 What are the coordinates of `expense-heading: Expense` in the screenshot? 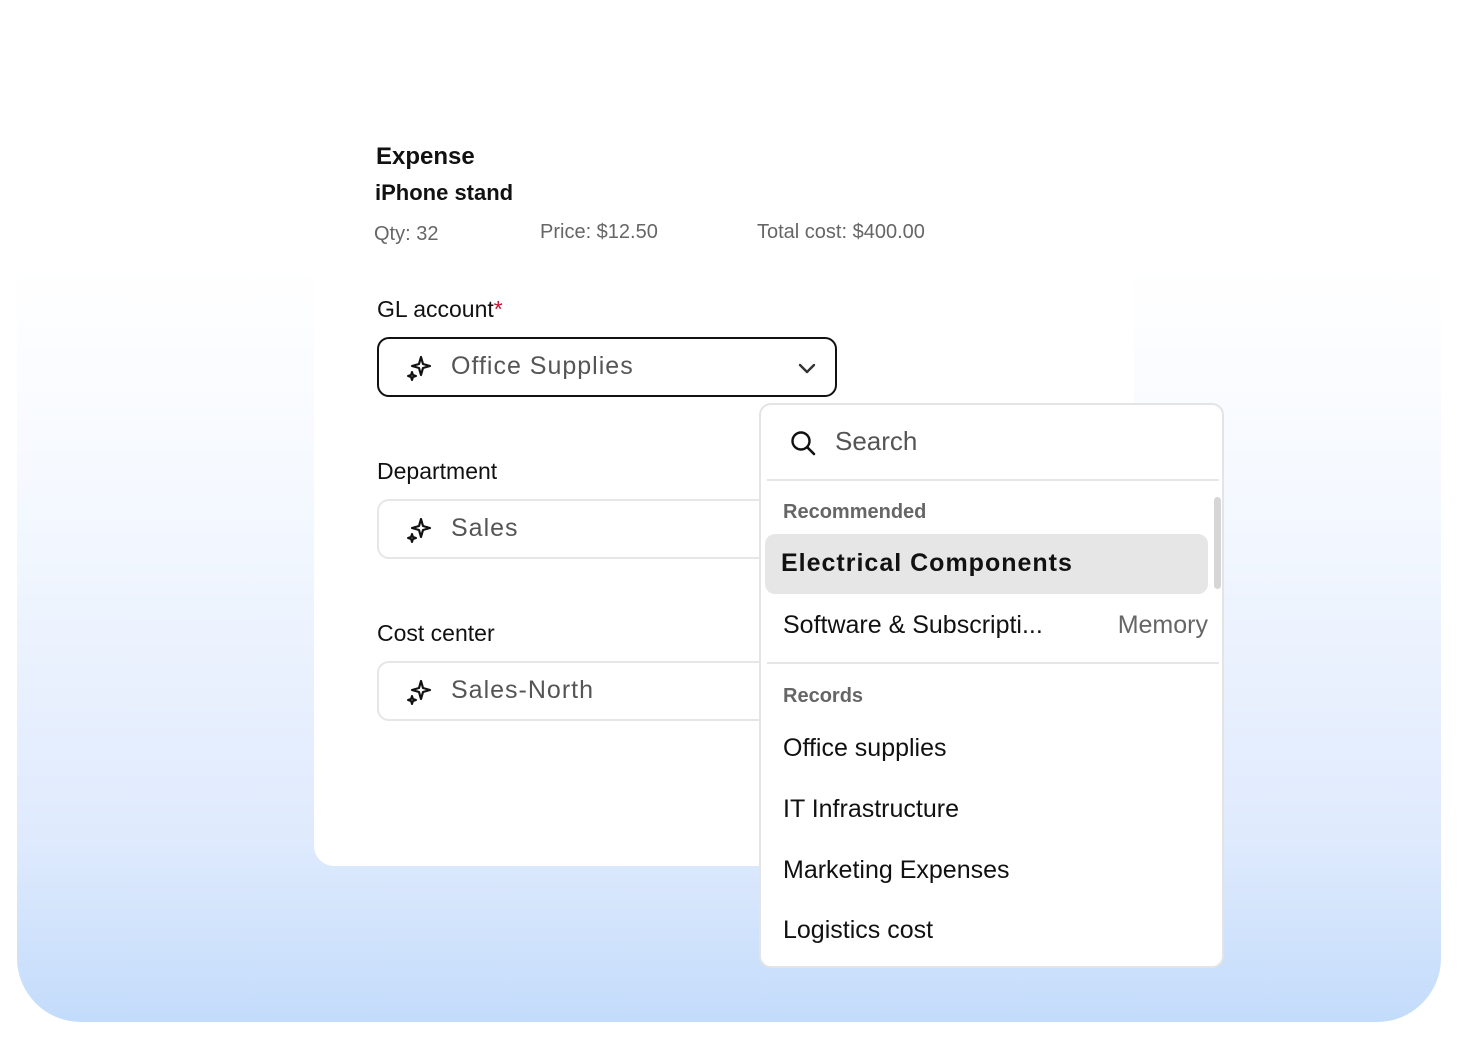 It's located at (425, 156).